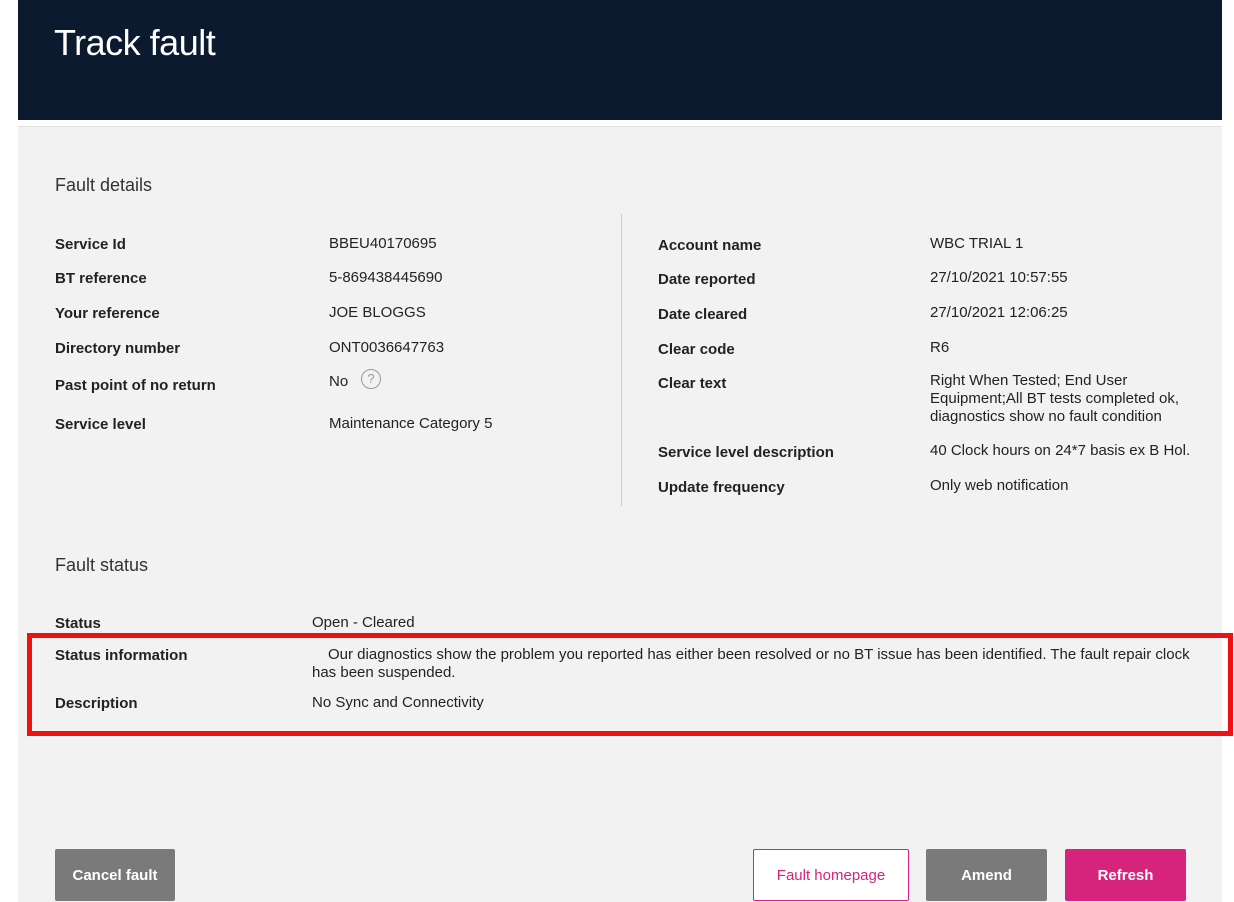  What do you see at coordinates (135, 42) in the screenshot?
I see `page-title: Track fault` at bounding box center [135, 42].